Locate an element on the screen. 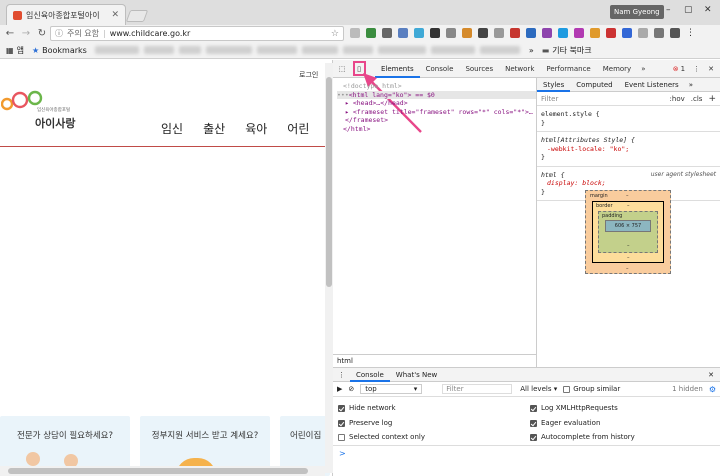 This screenshot has height=476, width=720. option-preserve-log: Preserve log is located at coordinates (365, 423).